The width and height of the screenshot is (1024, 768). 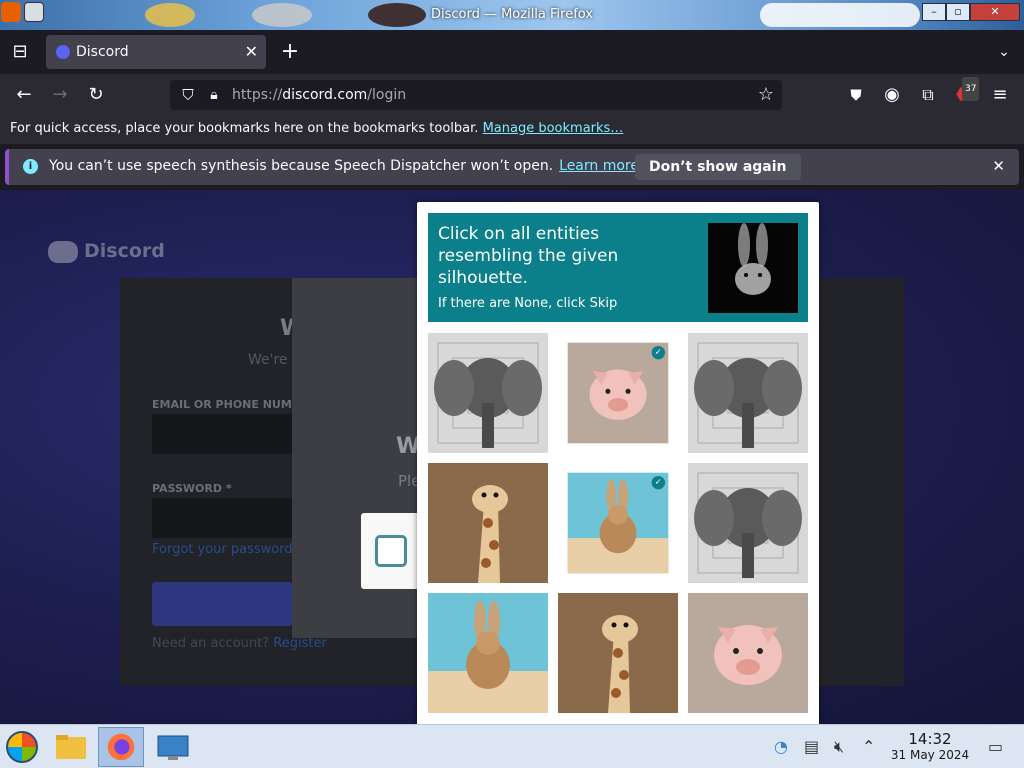 I want to click on learn-more-link: Learn more, so click(x=599, y=166).